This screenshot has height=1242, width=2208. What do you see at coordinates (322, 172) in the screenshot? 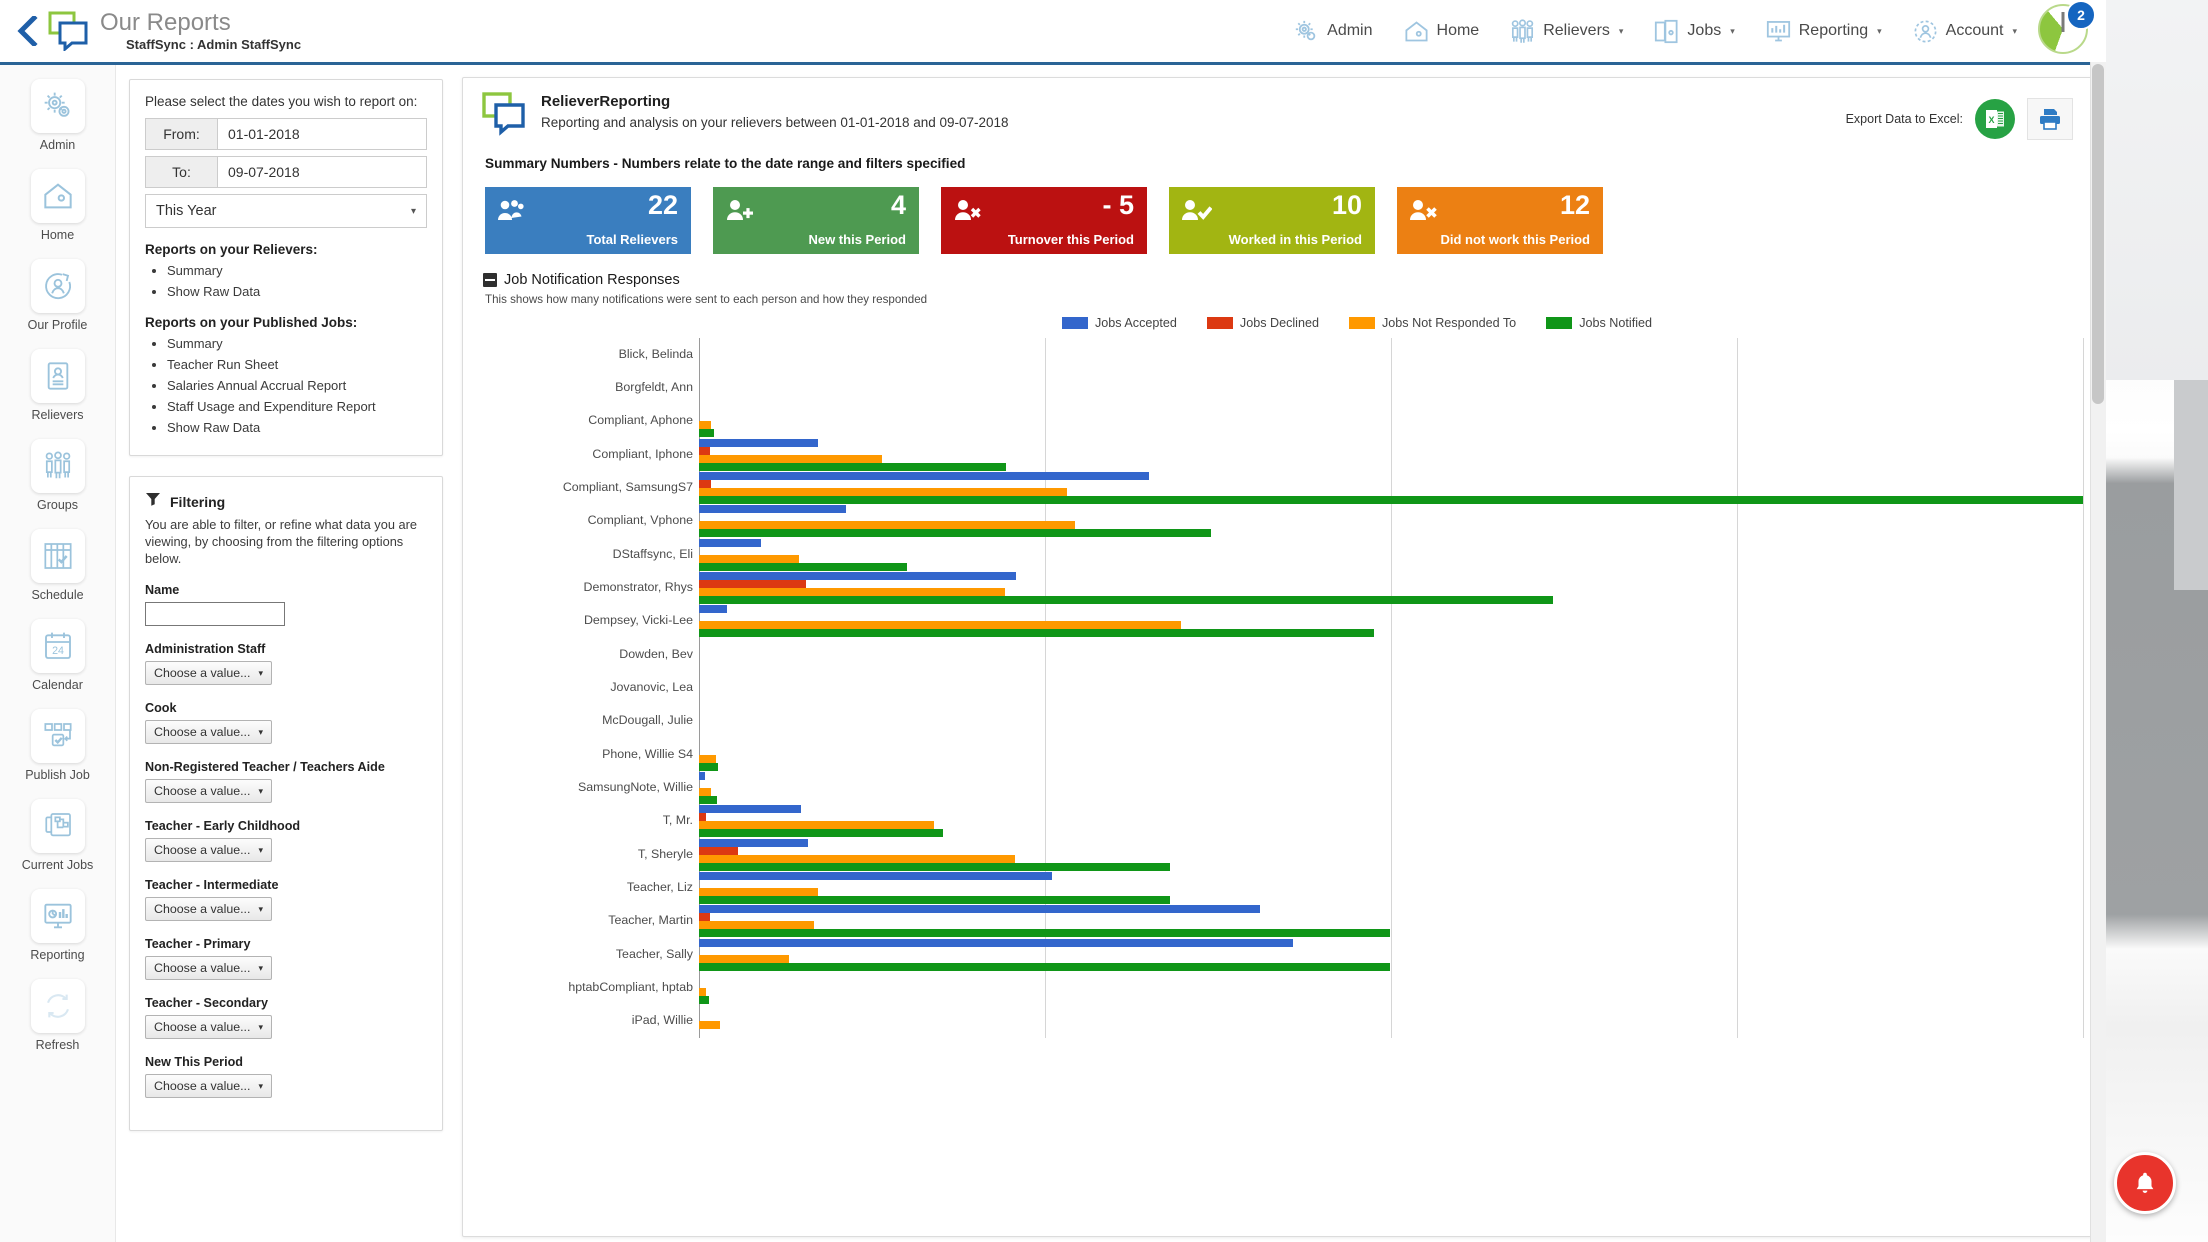
I see `to-date-input: 09-07-2018` at bounding box center [322, 172].